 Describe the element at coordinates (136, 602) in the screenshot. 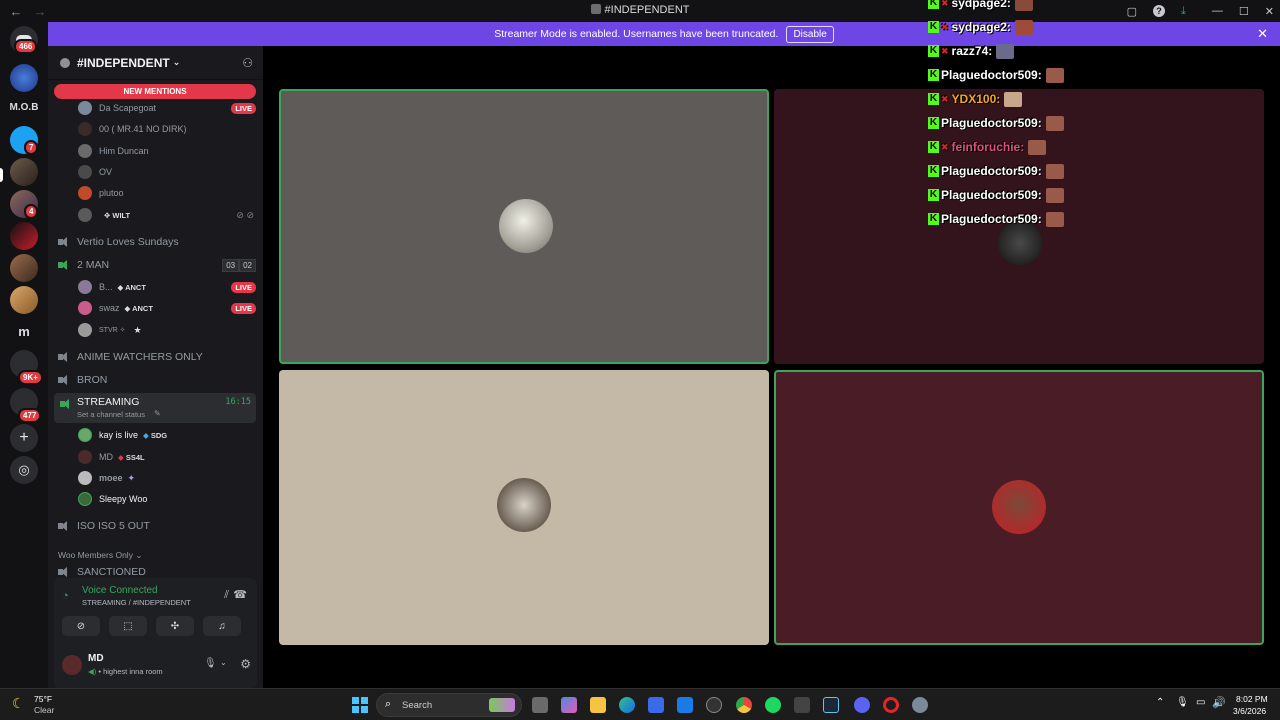

I see `voice-location: STREAMING / #INDEPENDENT` at that location.